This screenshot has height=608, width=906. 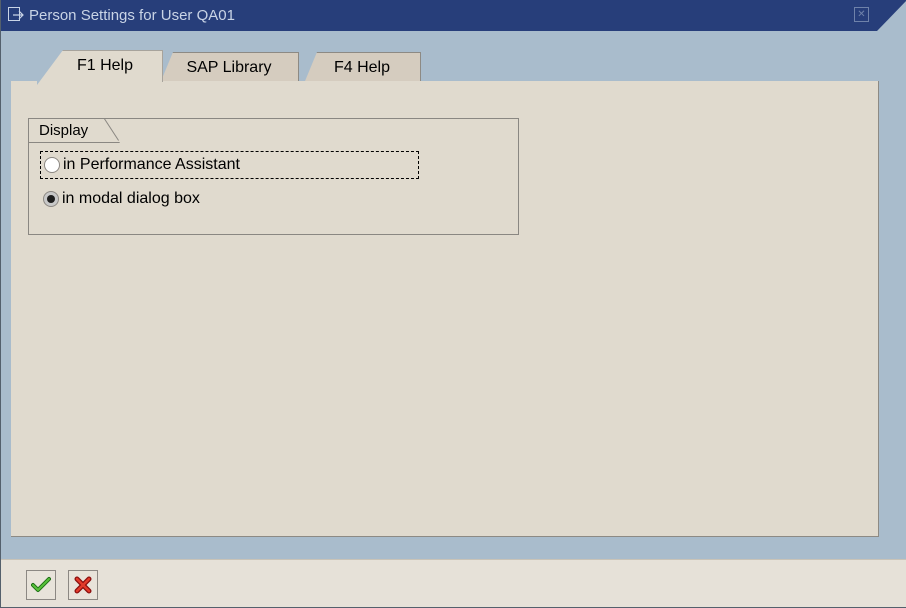 What do you see at coordinates (453, 15) in the screenshot?
I see `title-bar: Person Settings for User QA01 ✕` at bounding box center [453, 15].